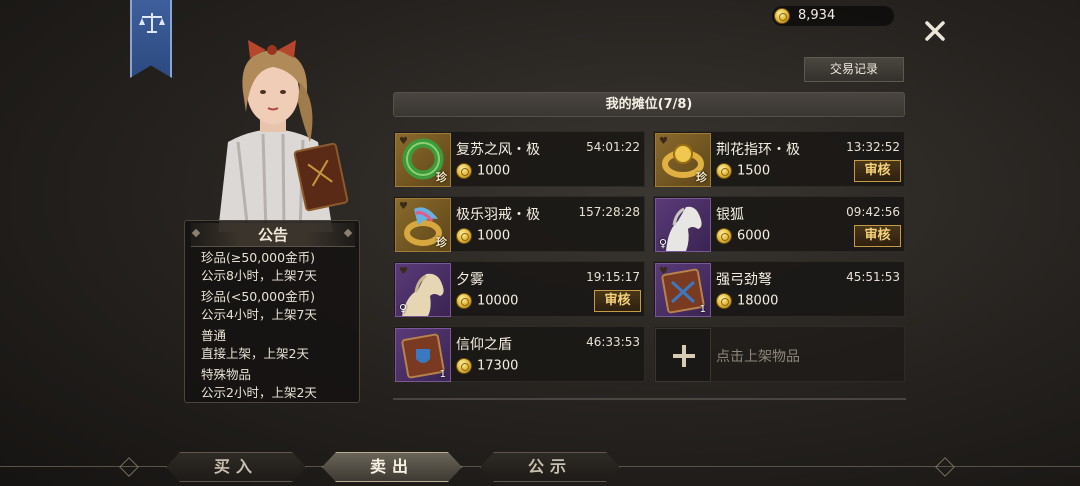 Image resolution: width=1080 pixels, height=486 pixels. What do you see at coordinates (833, 16) in the screenshot?
I see `gold-balance: 8,934` at bounding box center [833, 16].